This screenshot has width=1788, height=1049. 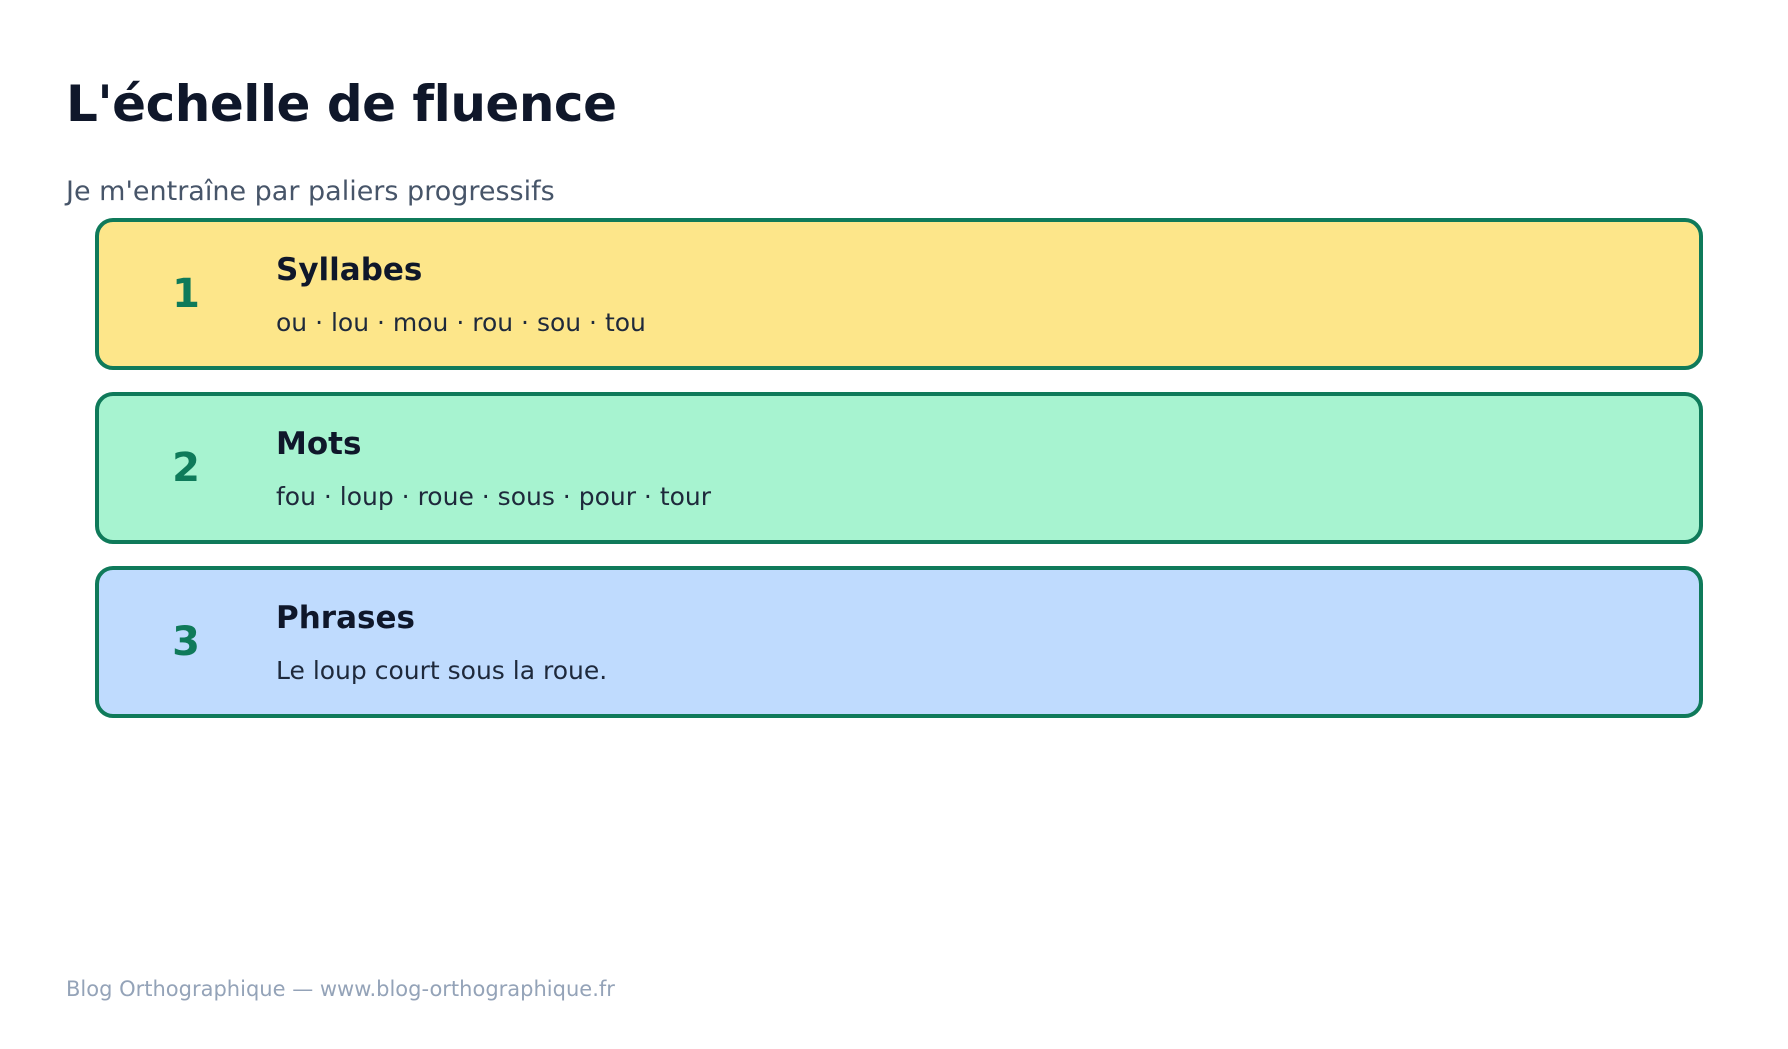 What do you see at coordinates (319, 444) in the screenshot?
I see `level-title: Mots` at bounding box center [319, 444].